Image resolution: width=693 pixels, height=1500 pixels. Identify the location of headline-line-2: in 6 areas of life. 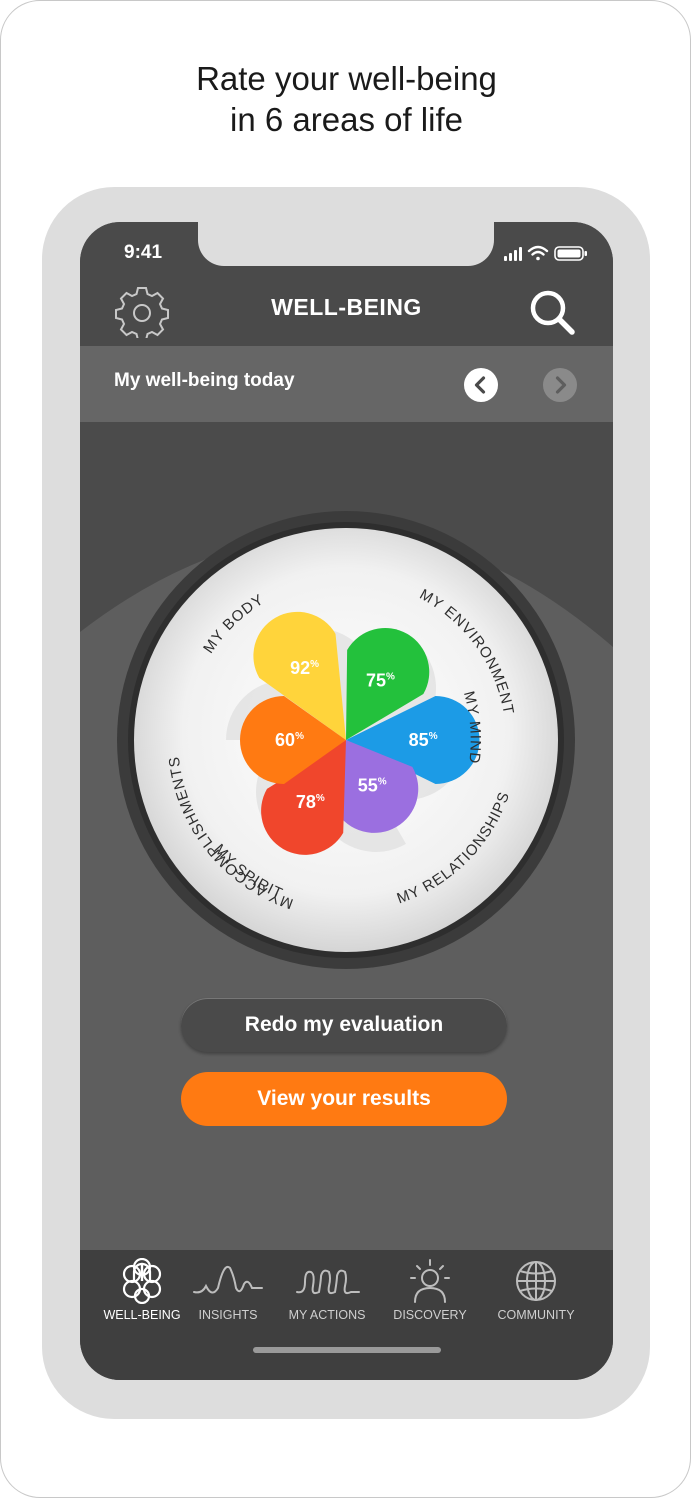
(346, 119).